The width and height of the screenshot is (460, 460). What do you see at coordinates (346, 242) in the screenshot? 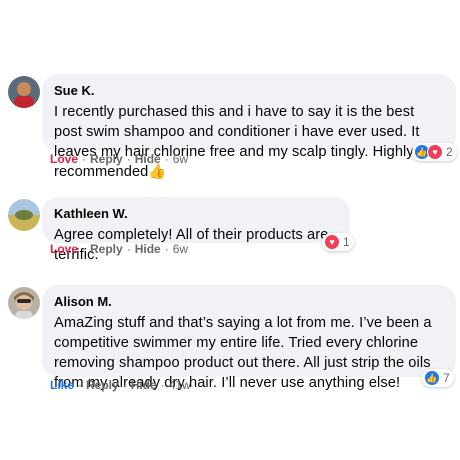
I see `reaction-count: 1` at bounding box center [346, 242].